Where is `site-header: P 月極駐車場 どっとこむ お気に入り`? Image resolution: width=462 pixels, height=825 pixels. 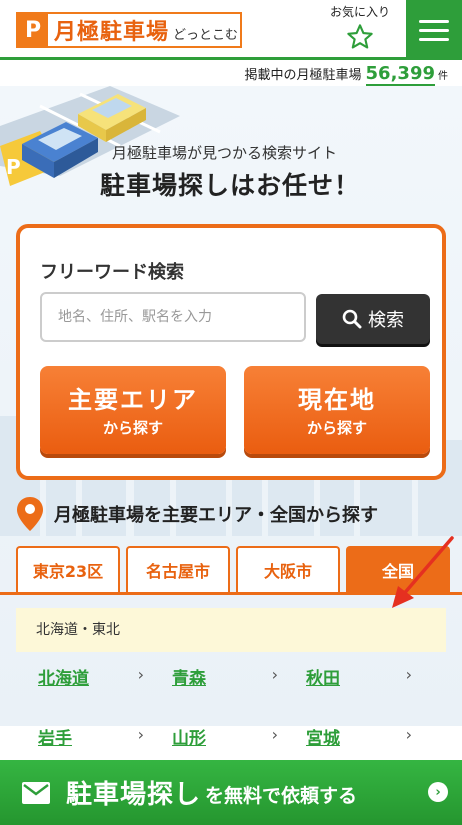 site-header: P 月極駐車場 どっとこむ お気に入り is located at coordinates (231, 30).